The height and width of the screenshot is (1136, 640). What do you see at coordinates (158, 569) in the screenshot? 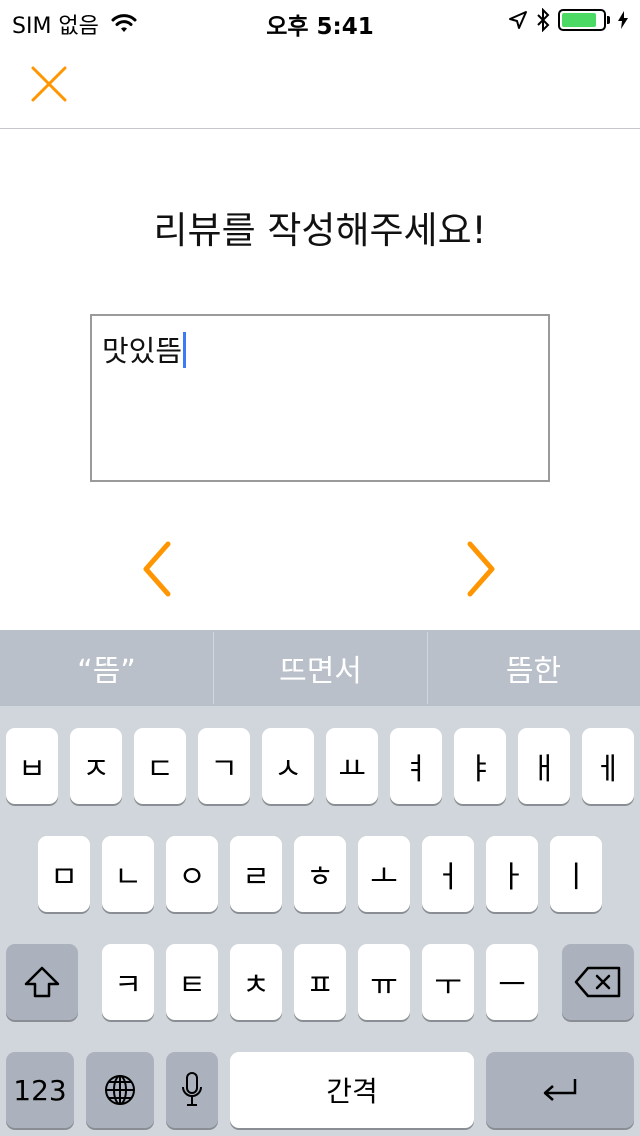
I see `chevron-left-icon` at bounding box center [158, 569].